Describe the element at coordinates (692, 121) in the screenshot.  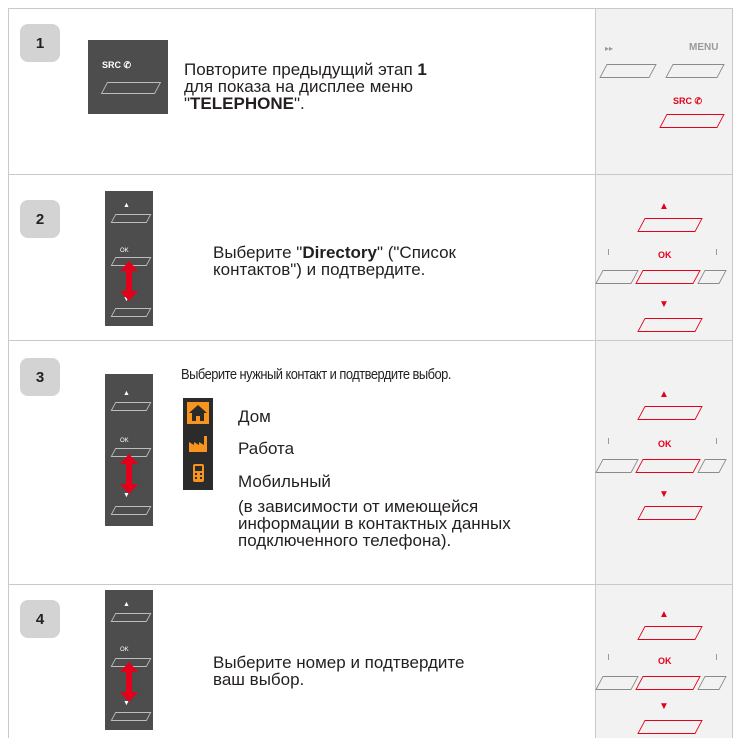
I see `src-highlight-slot` at that location.